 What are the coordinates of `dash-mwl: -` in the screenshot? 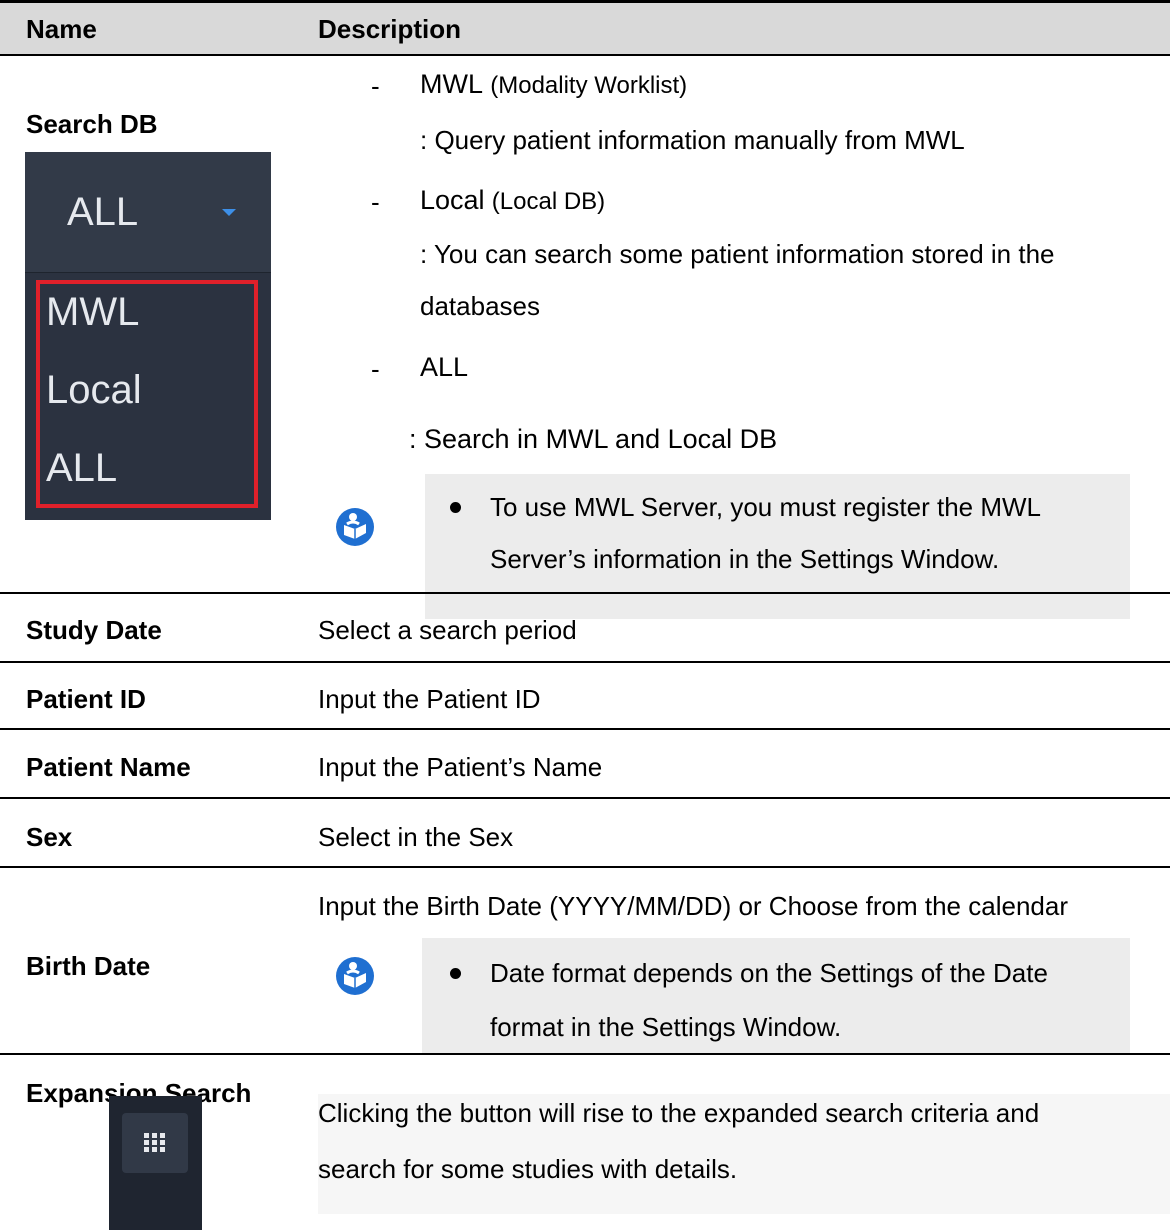 It's located at (375, 86).